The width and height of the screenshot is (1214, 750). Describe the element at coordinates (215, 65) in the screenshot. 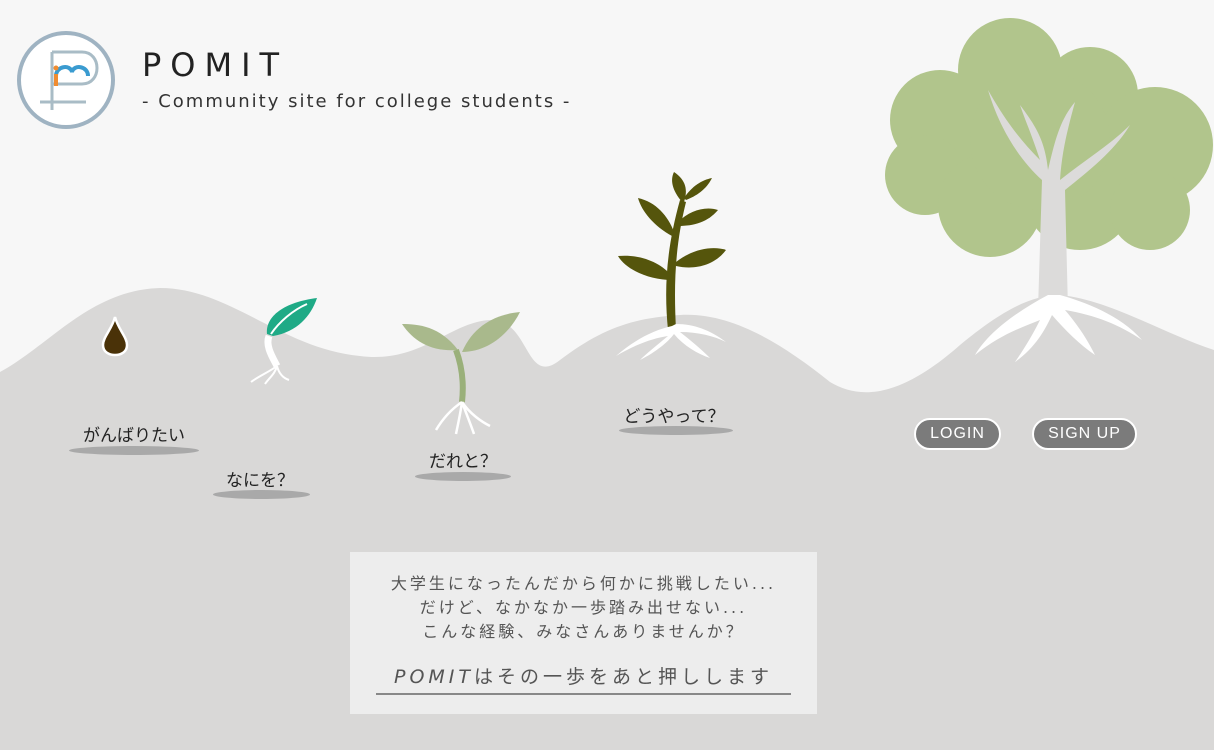

I see `site-title: POMIT` at that location.